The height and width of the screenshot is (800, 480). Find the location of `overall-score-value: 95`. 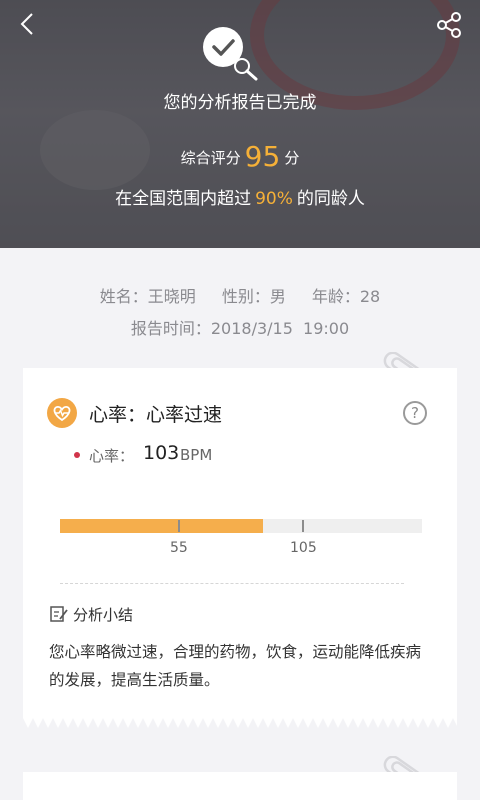

overall-score-value: 95 is located at coordinates (262, 156).